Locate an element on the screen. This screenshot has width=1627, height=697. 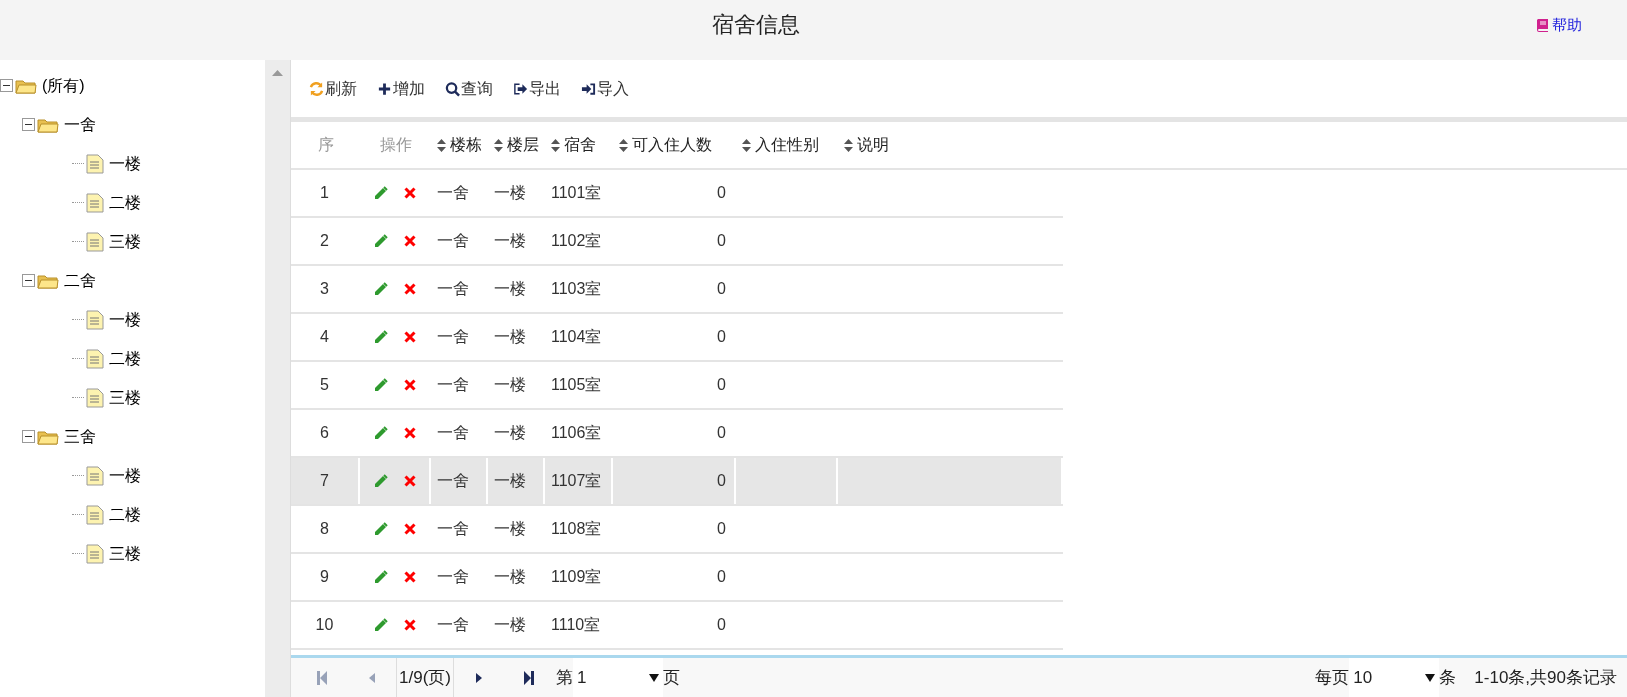
table-cell-text: 1104室 is located at coordinates (576, 337).